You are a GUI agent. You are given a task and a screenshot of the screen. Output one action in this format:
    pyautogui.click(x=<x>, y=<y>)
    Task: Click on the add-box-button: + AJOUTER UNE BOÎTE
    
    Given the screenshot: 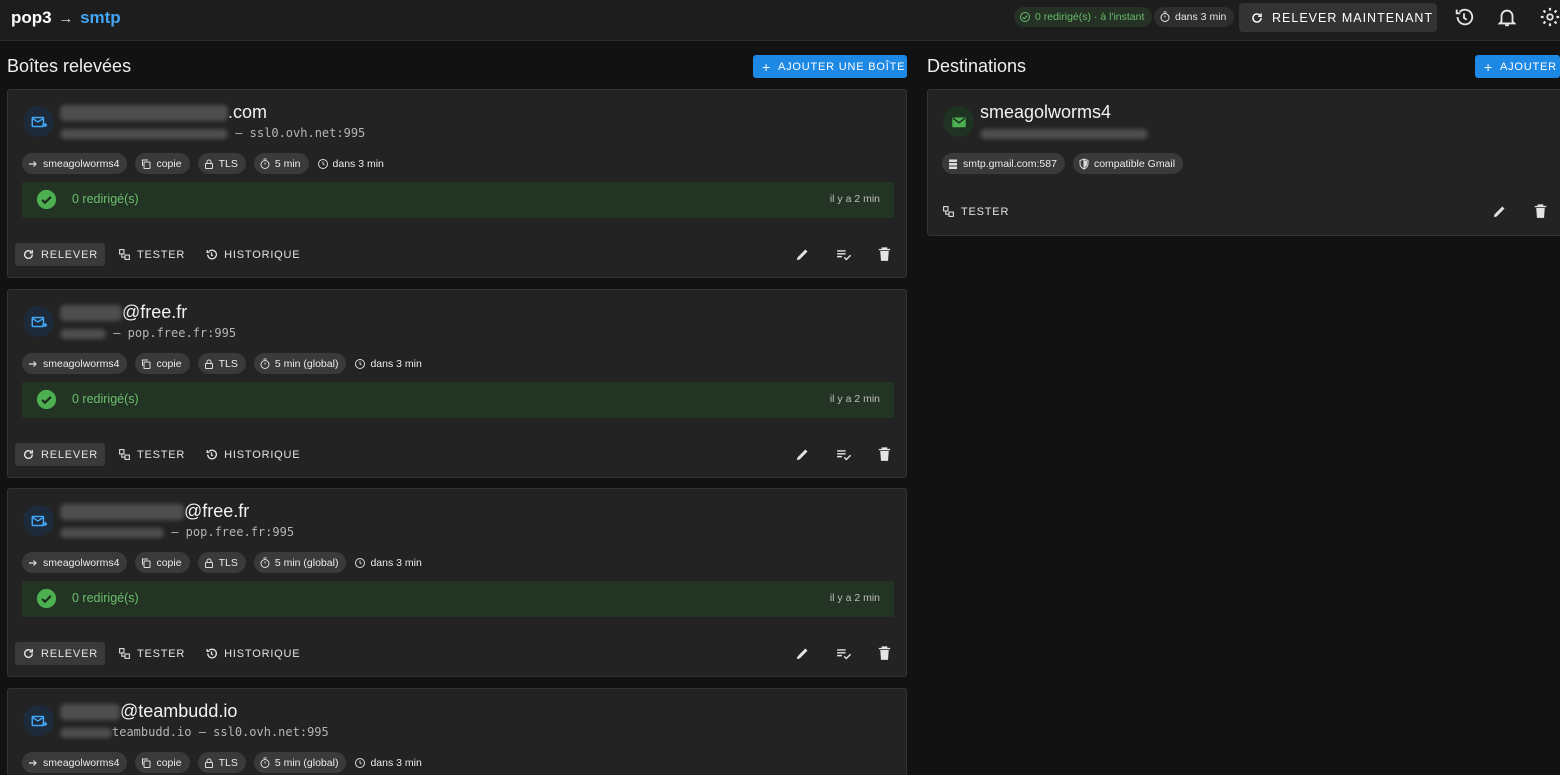 What is the action you would take?
    pyautogui.click(x=830, y=66)
    